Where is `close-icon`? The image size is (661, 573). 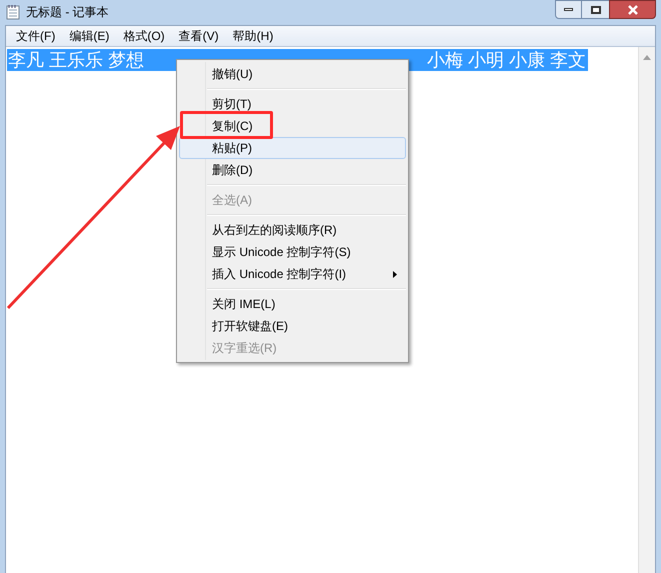 close-icon is located at coordinates (632, 9).